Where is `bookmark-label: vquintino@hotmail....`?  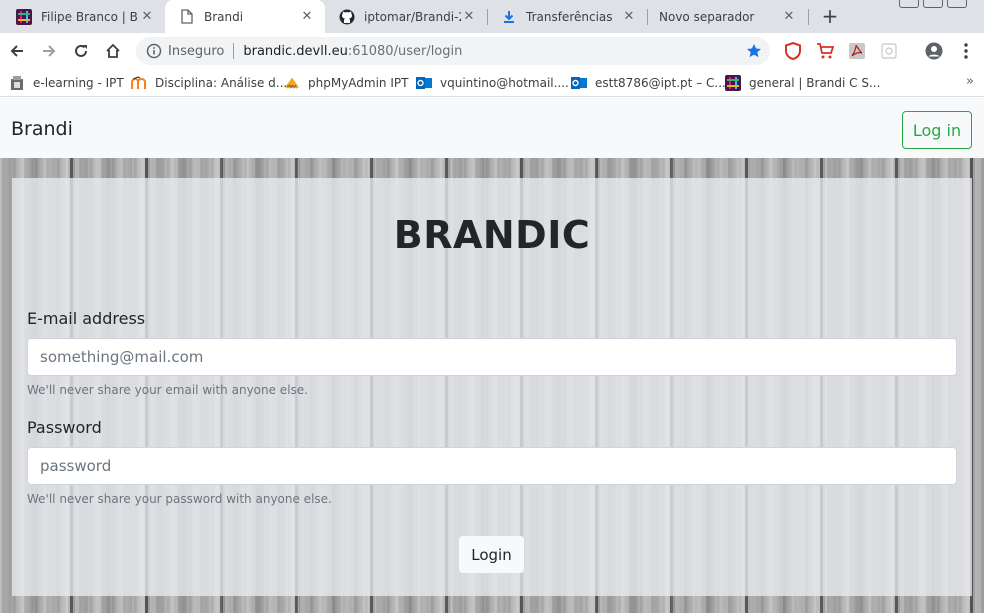
bookmark-label: vquintino@hotmail.... is located at coordinates (504, 83).